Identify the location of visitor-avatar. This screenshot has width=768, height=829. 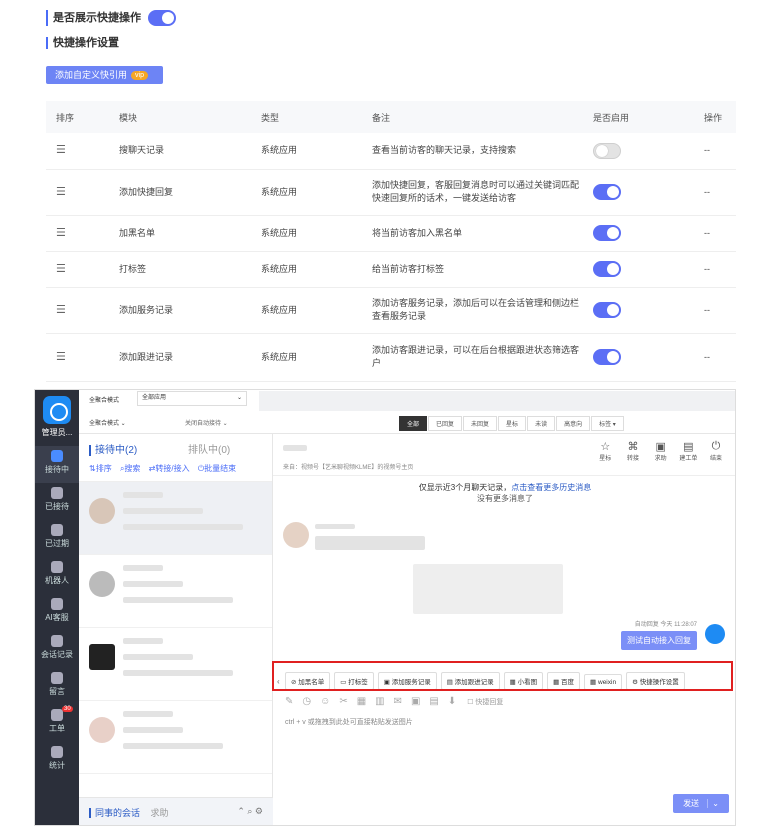
(296, 535).